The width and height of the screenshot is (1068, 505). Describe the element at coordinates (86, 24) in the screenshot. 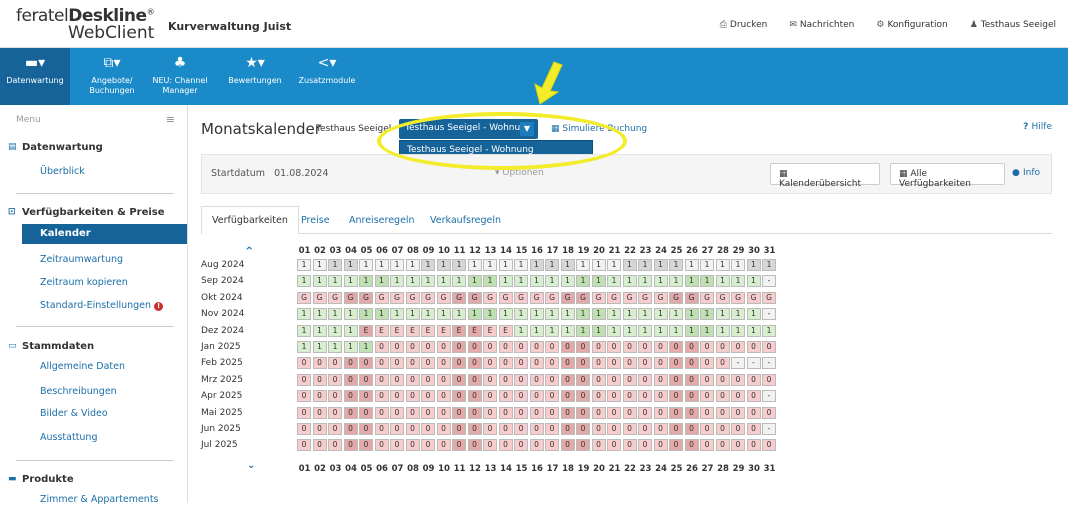

I see `logo: feratelDeskline® WebClient` at that location.